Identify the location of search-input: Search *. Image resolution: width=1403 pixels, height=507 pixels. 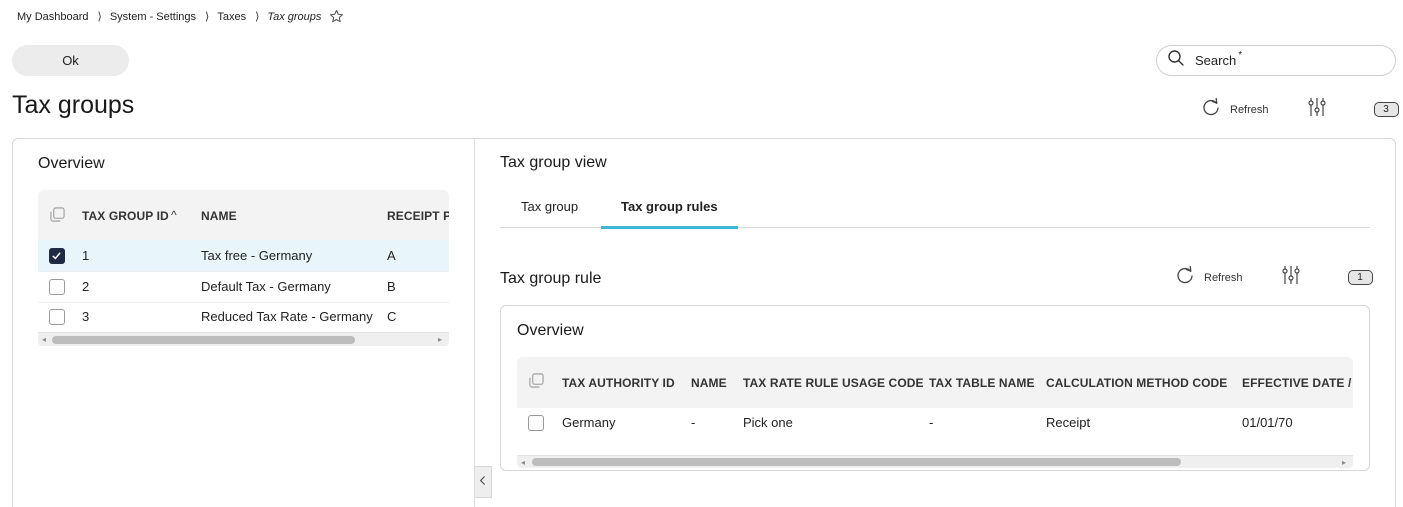
(1276, 60).